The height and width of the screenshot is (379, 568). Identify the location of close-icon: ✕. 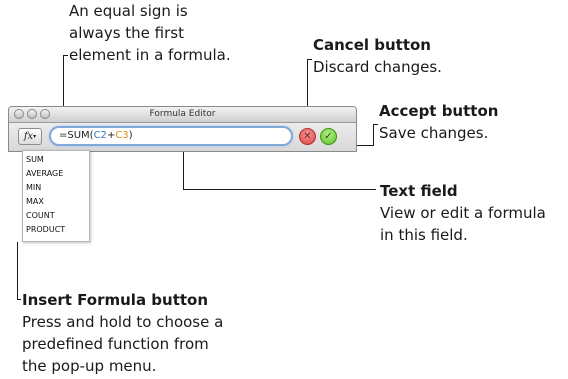
(307, 136).